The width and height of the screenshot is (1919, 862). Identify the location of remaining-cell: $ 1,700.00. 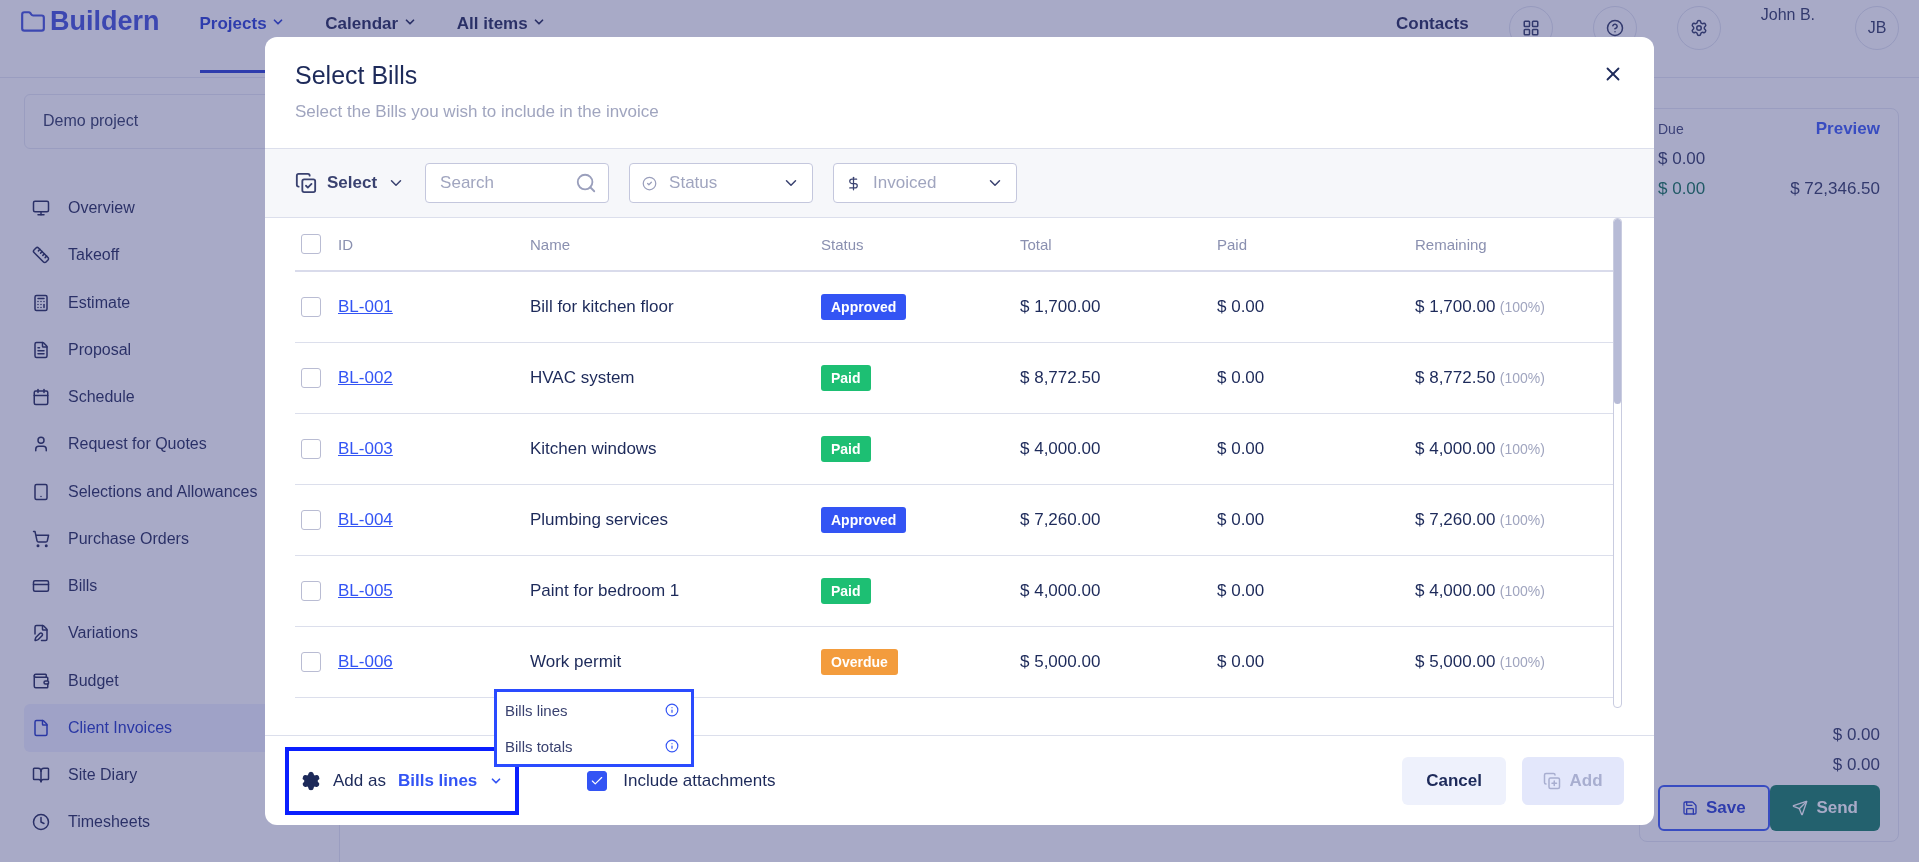
(1455, 306).